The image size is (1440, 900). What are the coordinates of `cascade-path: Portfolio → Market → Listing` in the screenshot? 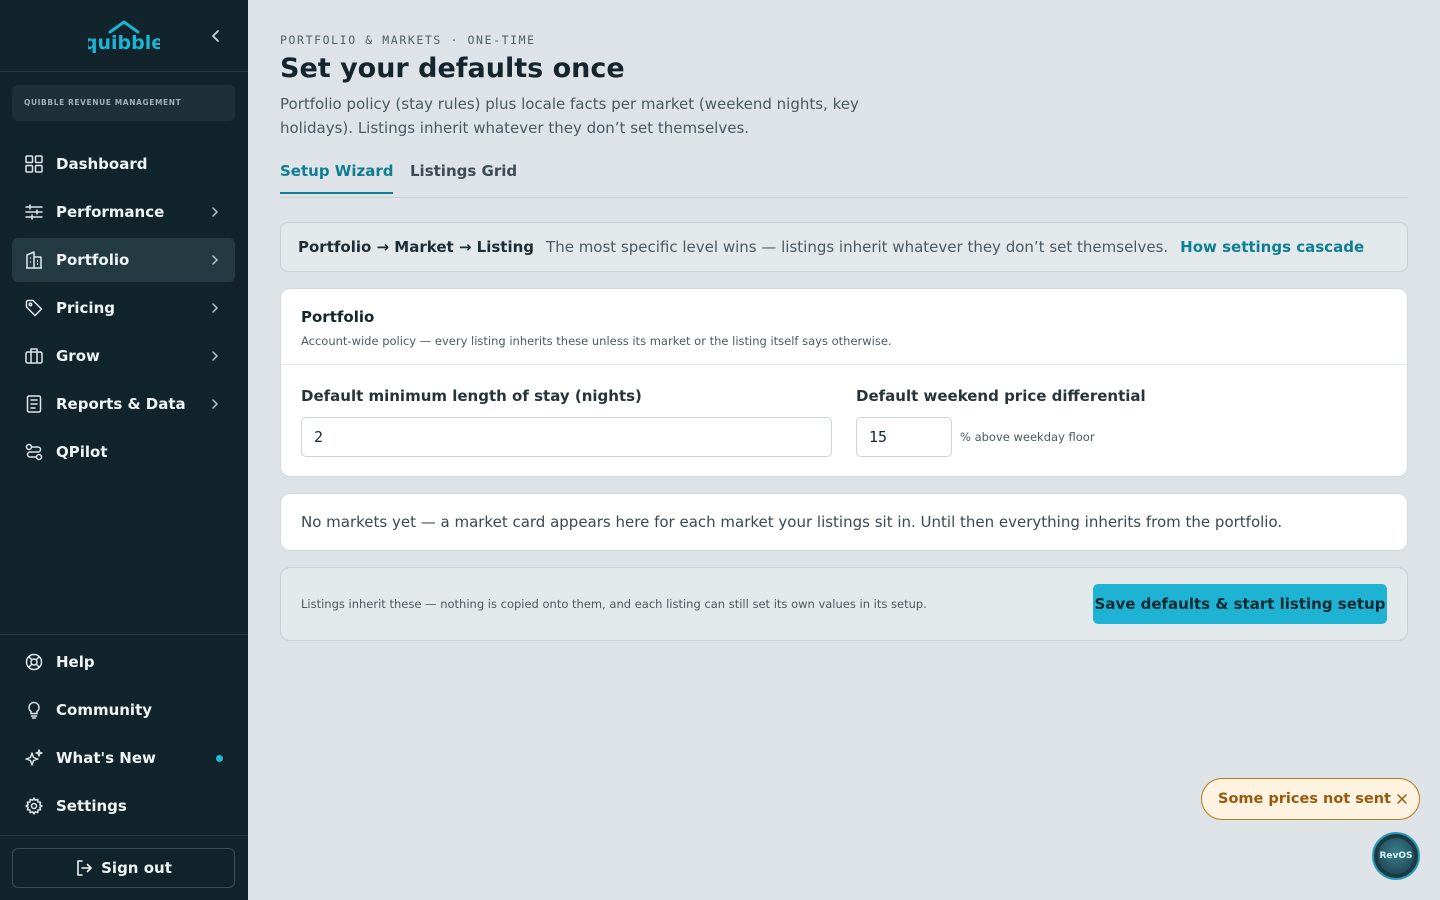 It's located at (416, 247).